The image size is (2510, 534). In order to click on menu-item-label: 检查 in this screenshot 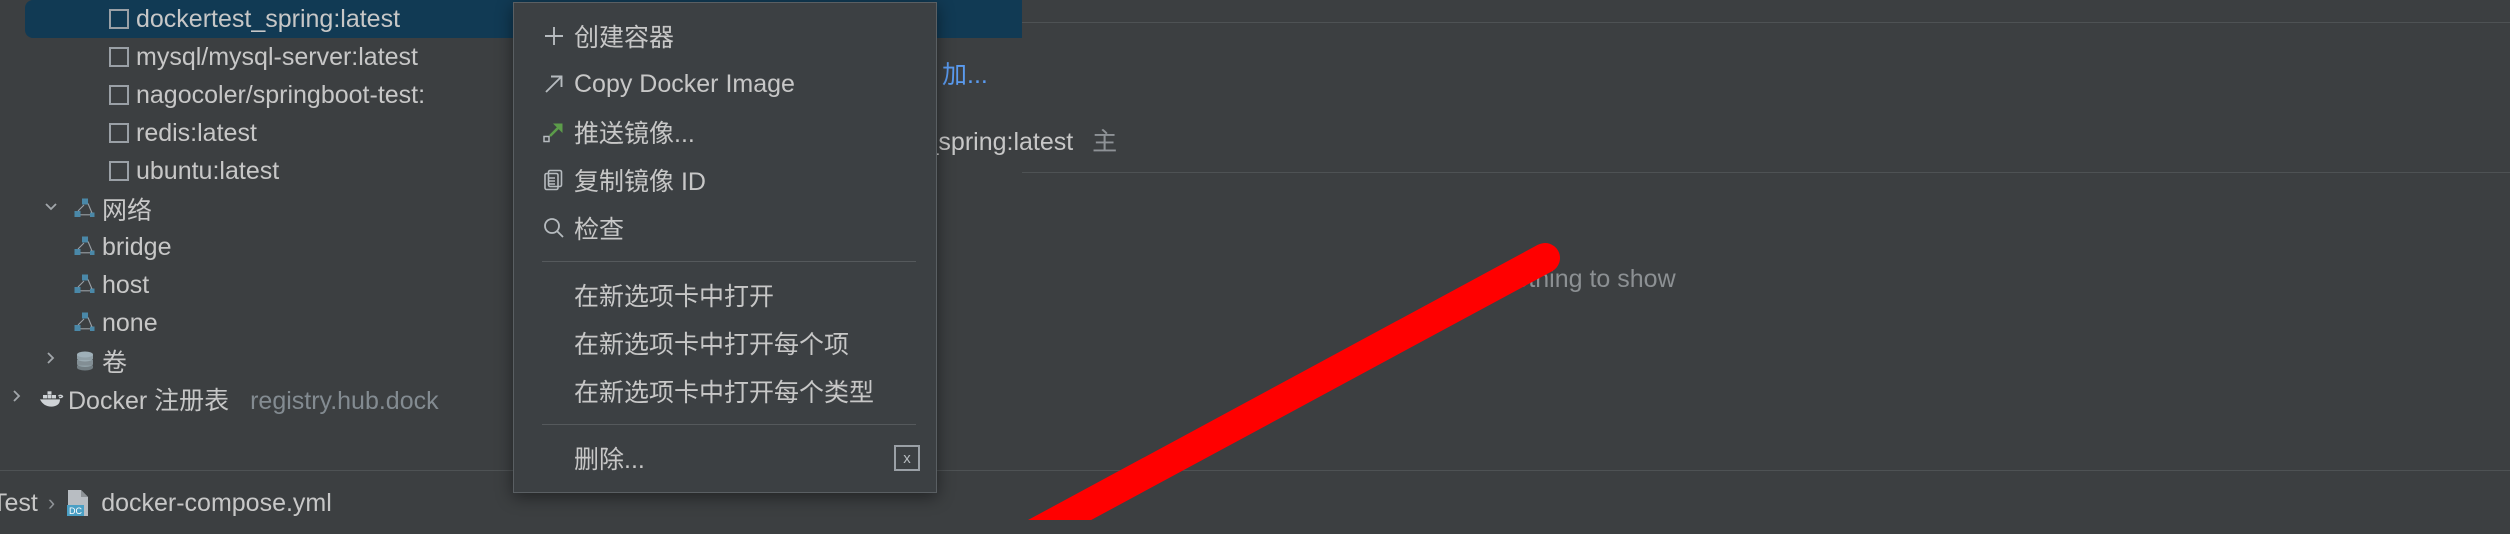, I will do `click(599, 230)`.